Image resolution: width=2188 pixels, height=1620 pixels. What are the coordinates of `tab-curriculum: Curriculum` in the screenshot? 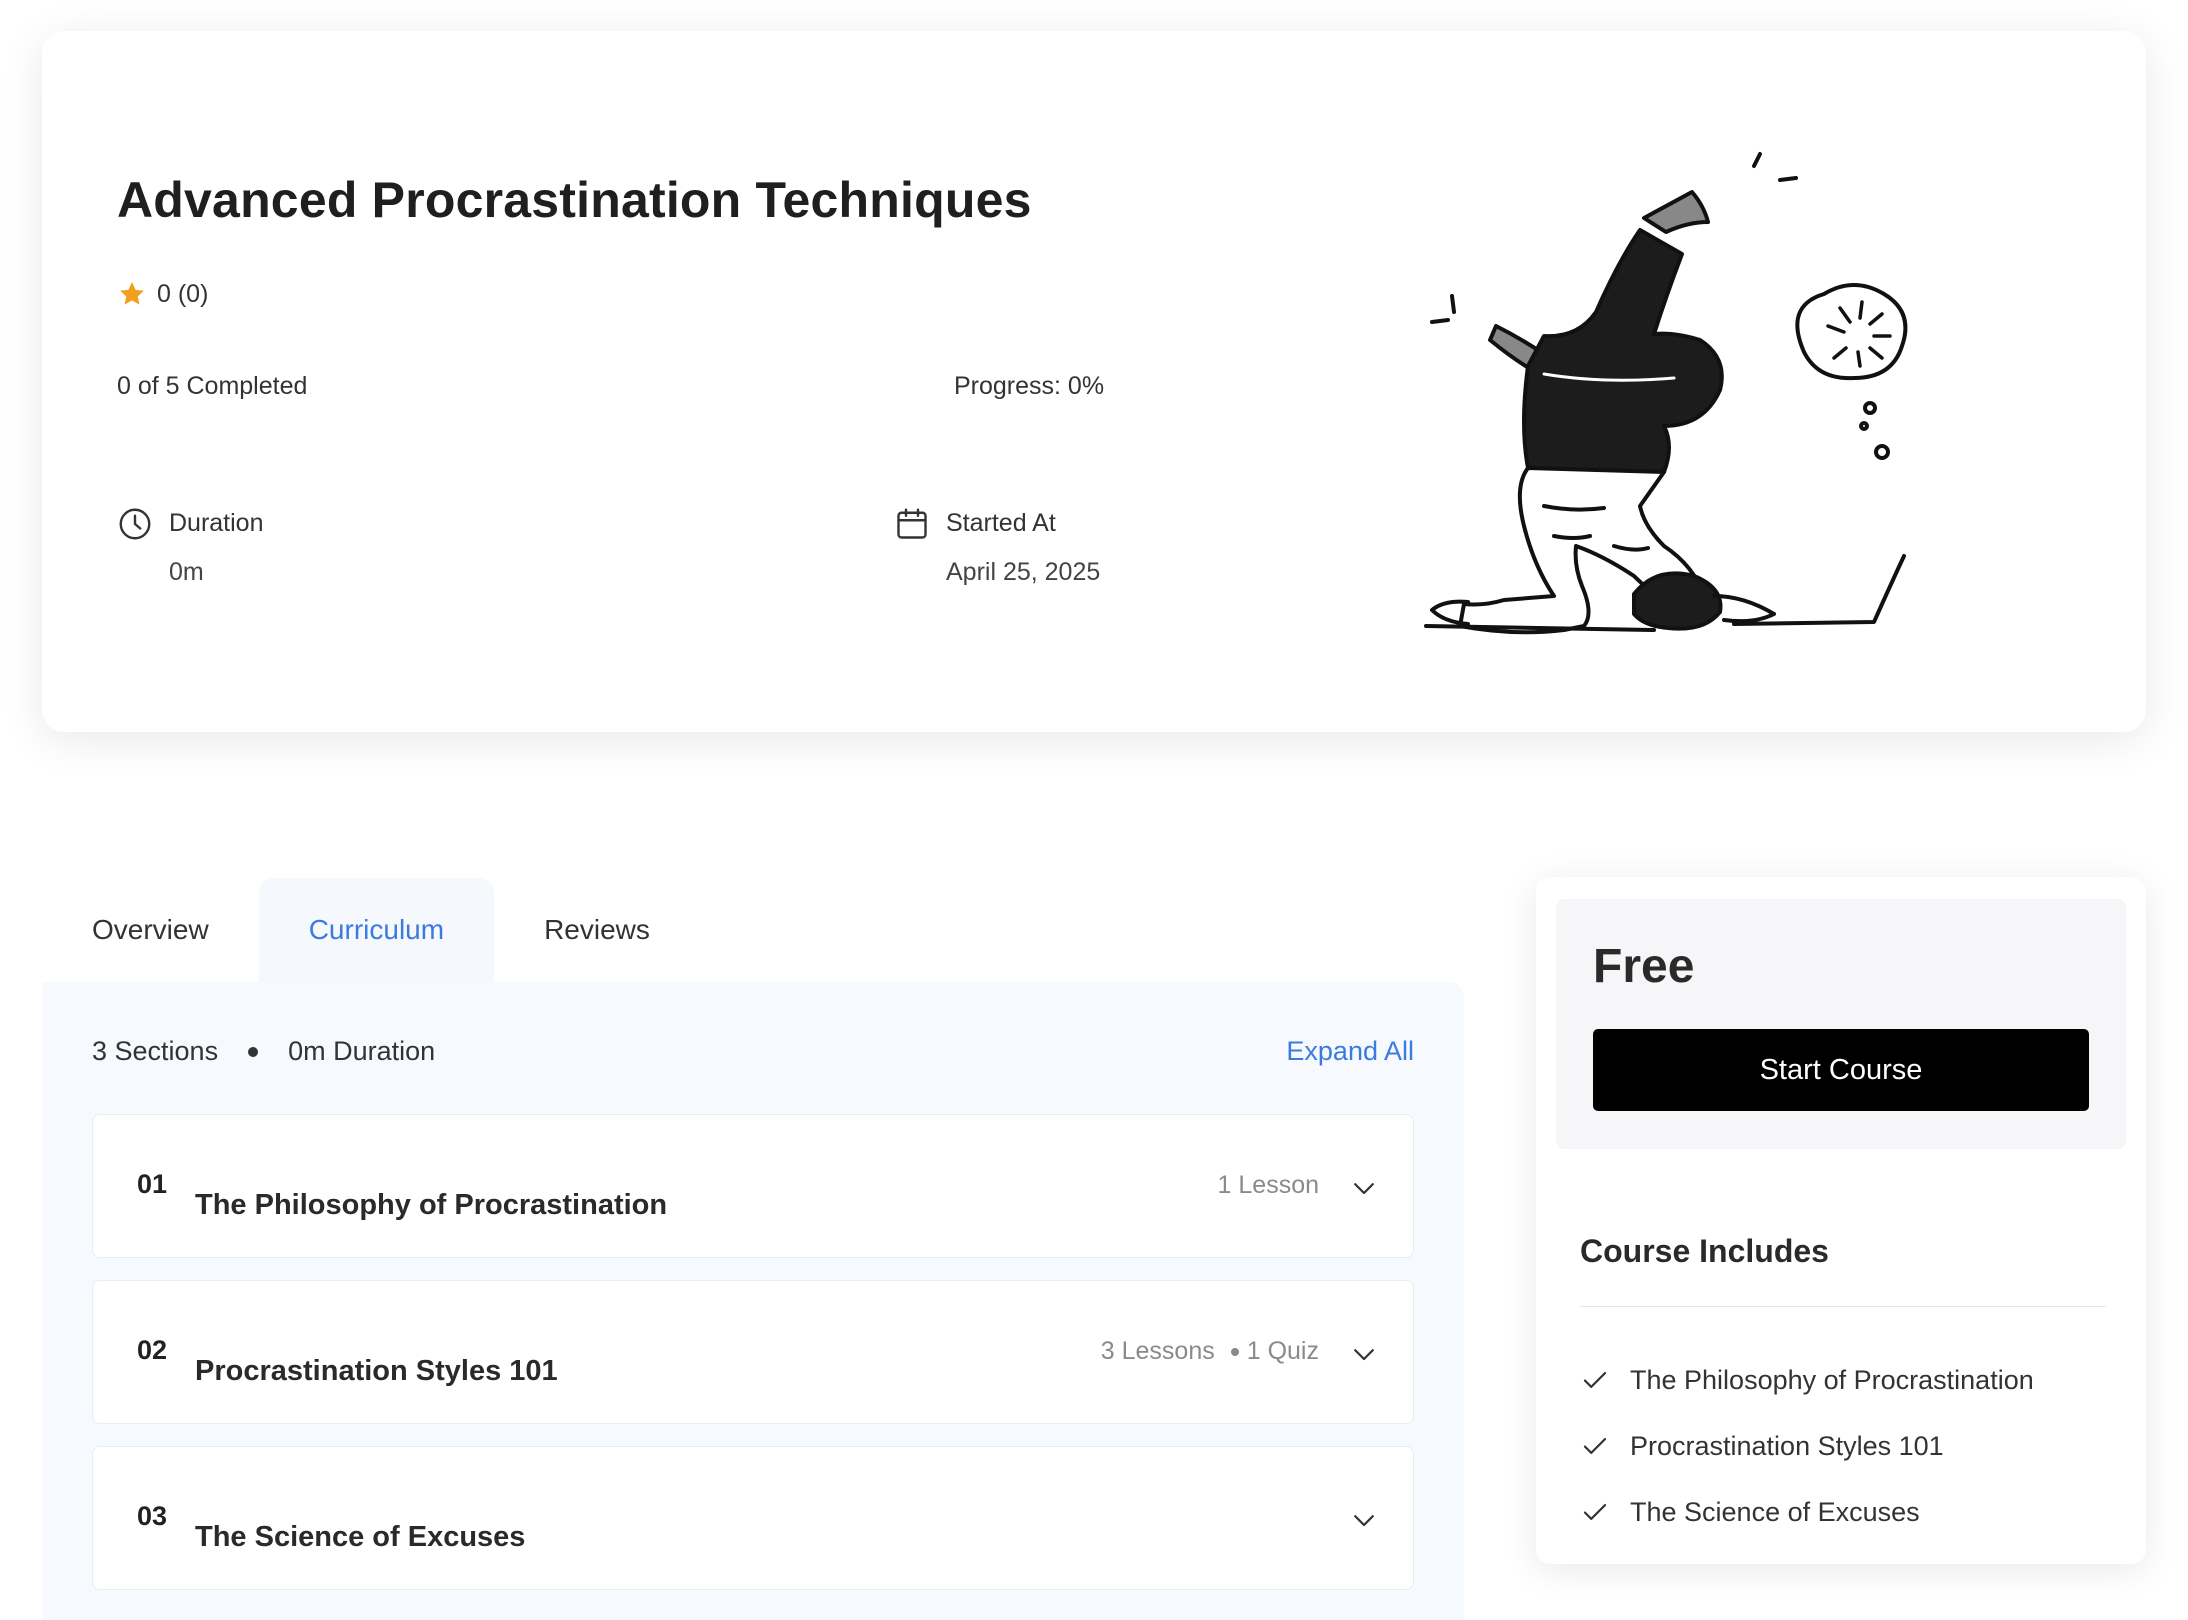 It's located at (376, 930).